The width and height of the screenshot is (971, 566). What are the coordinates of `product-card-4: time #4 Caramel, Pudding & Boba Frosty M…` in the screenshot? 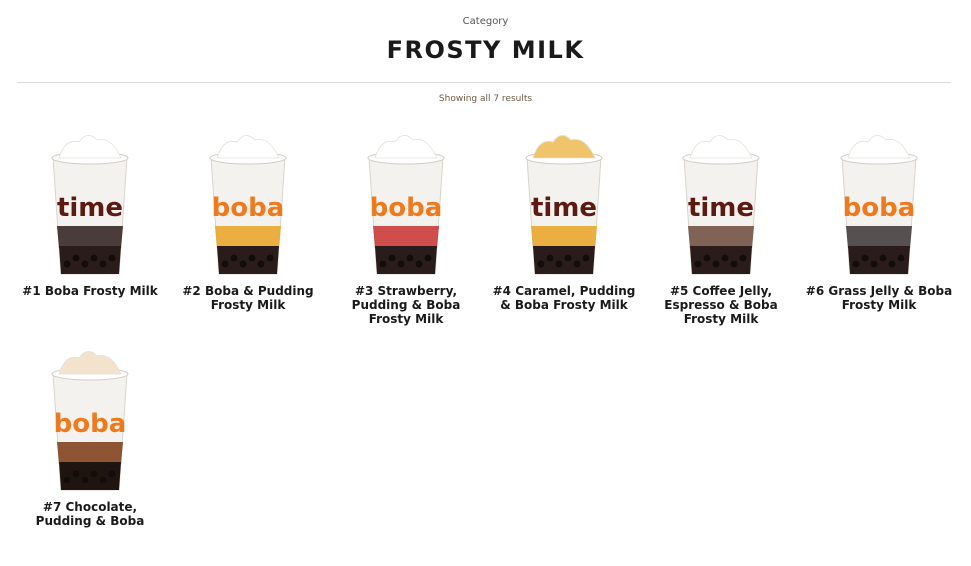 It's located at (564, 221).